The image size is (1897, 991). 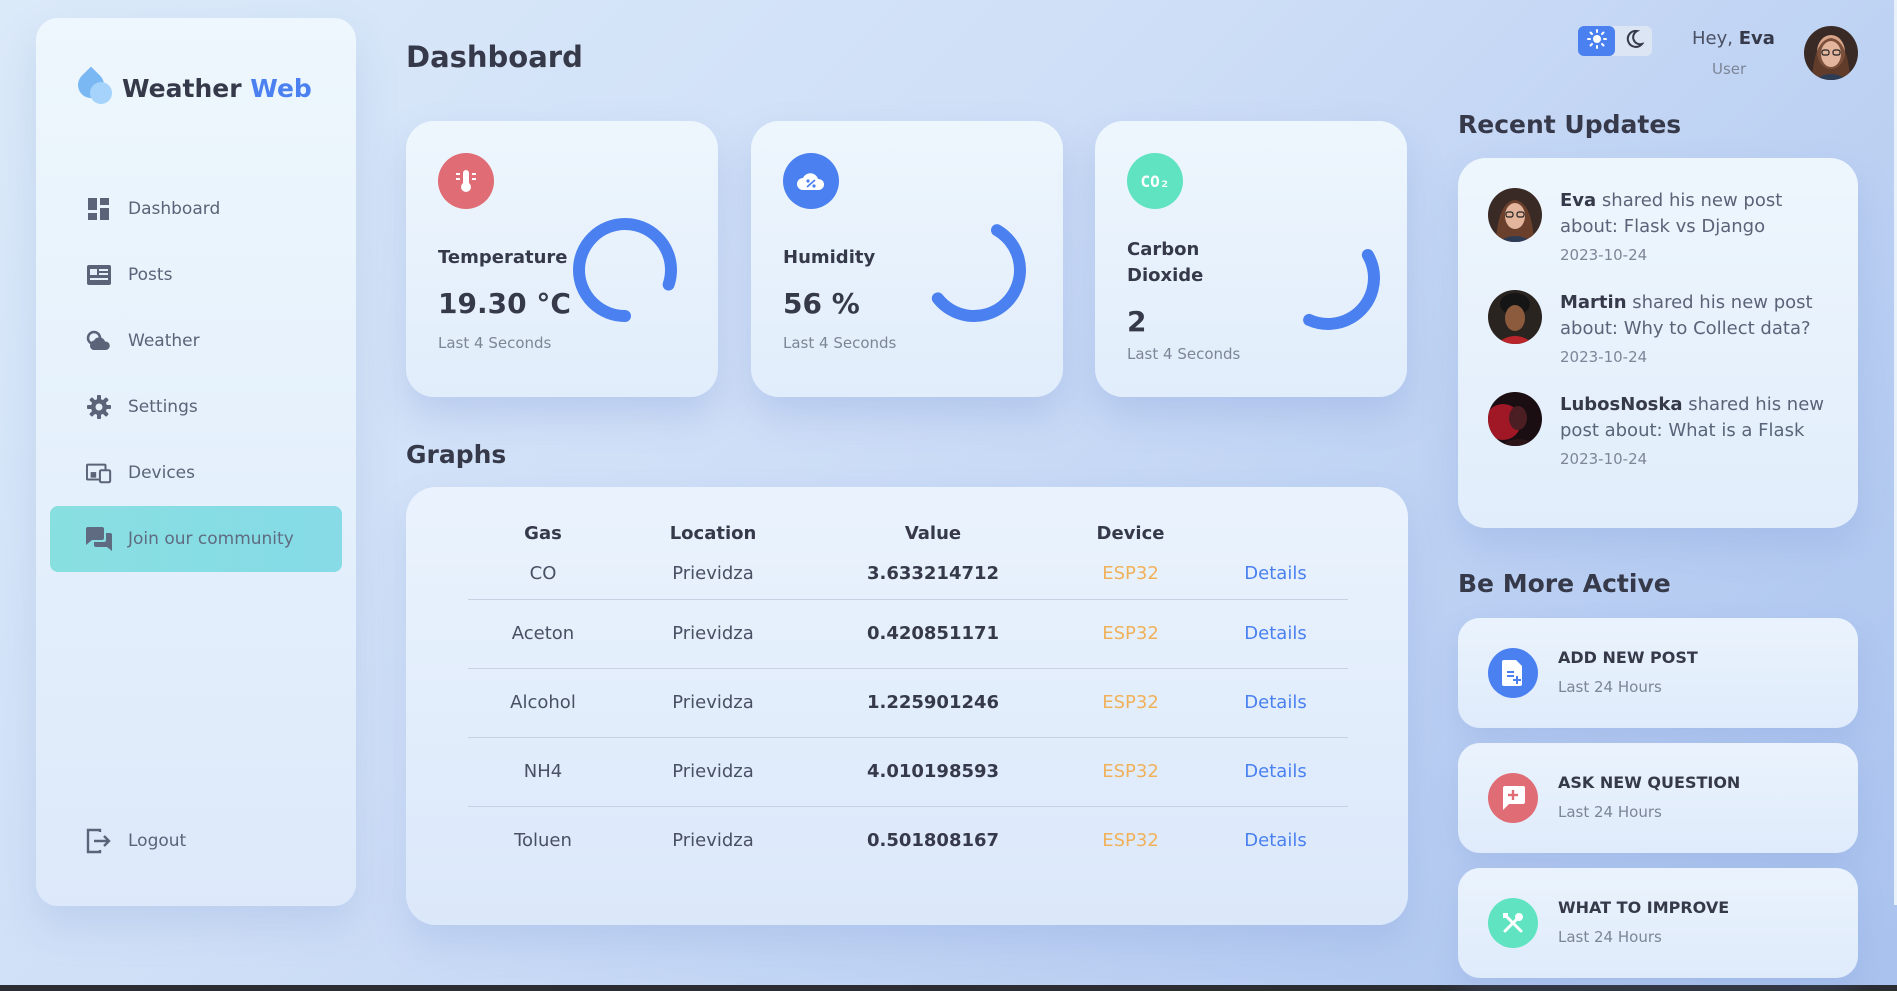 I want to click on temperature-ring, so click(x=625, y=270).